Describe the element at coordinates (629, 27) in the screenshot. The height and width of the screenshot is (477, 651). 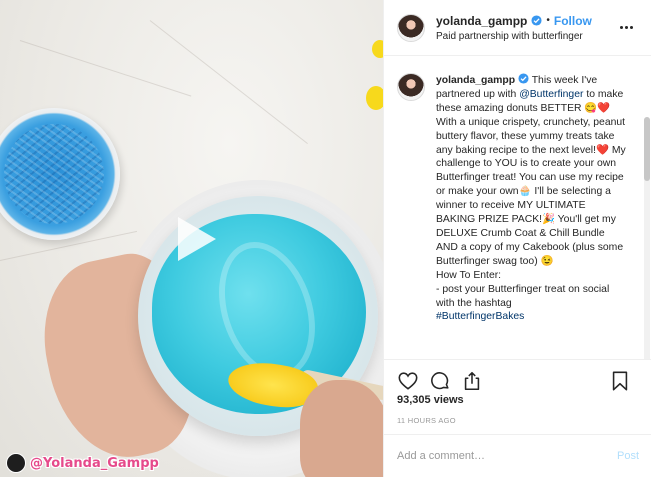
I see `more-options-icon` at that location.